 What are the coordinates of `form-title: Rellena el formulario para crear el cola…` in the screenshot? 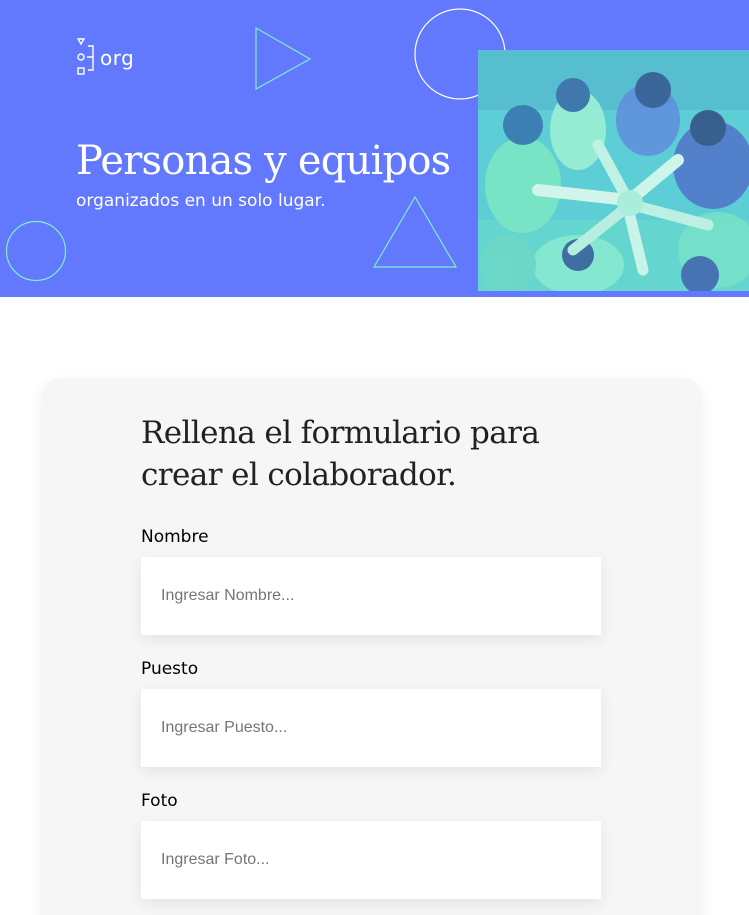 It's located at (361, 454).